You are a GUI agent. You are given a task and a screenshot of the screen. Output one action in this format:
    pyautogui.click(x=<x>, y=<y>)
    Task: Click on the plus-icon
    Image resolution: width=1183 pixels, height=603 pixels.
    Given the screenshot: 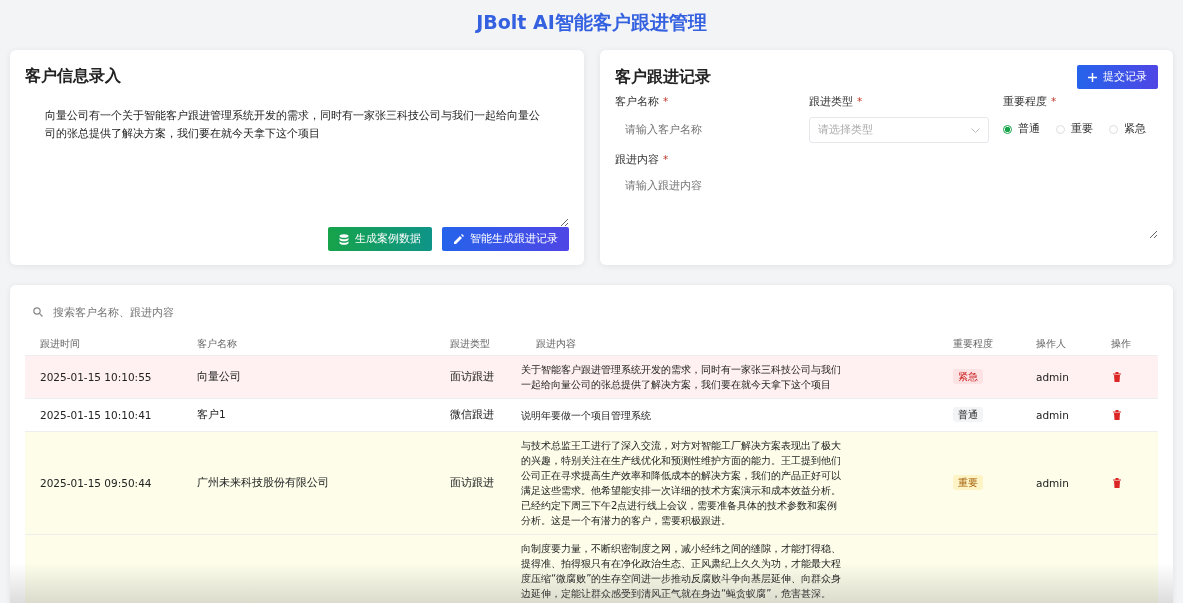 What is the action you would take?
    pyautogui.click(x=1092, y=77)
    